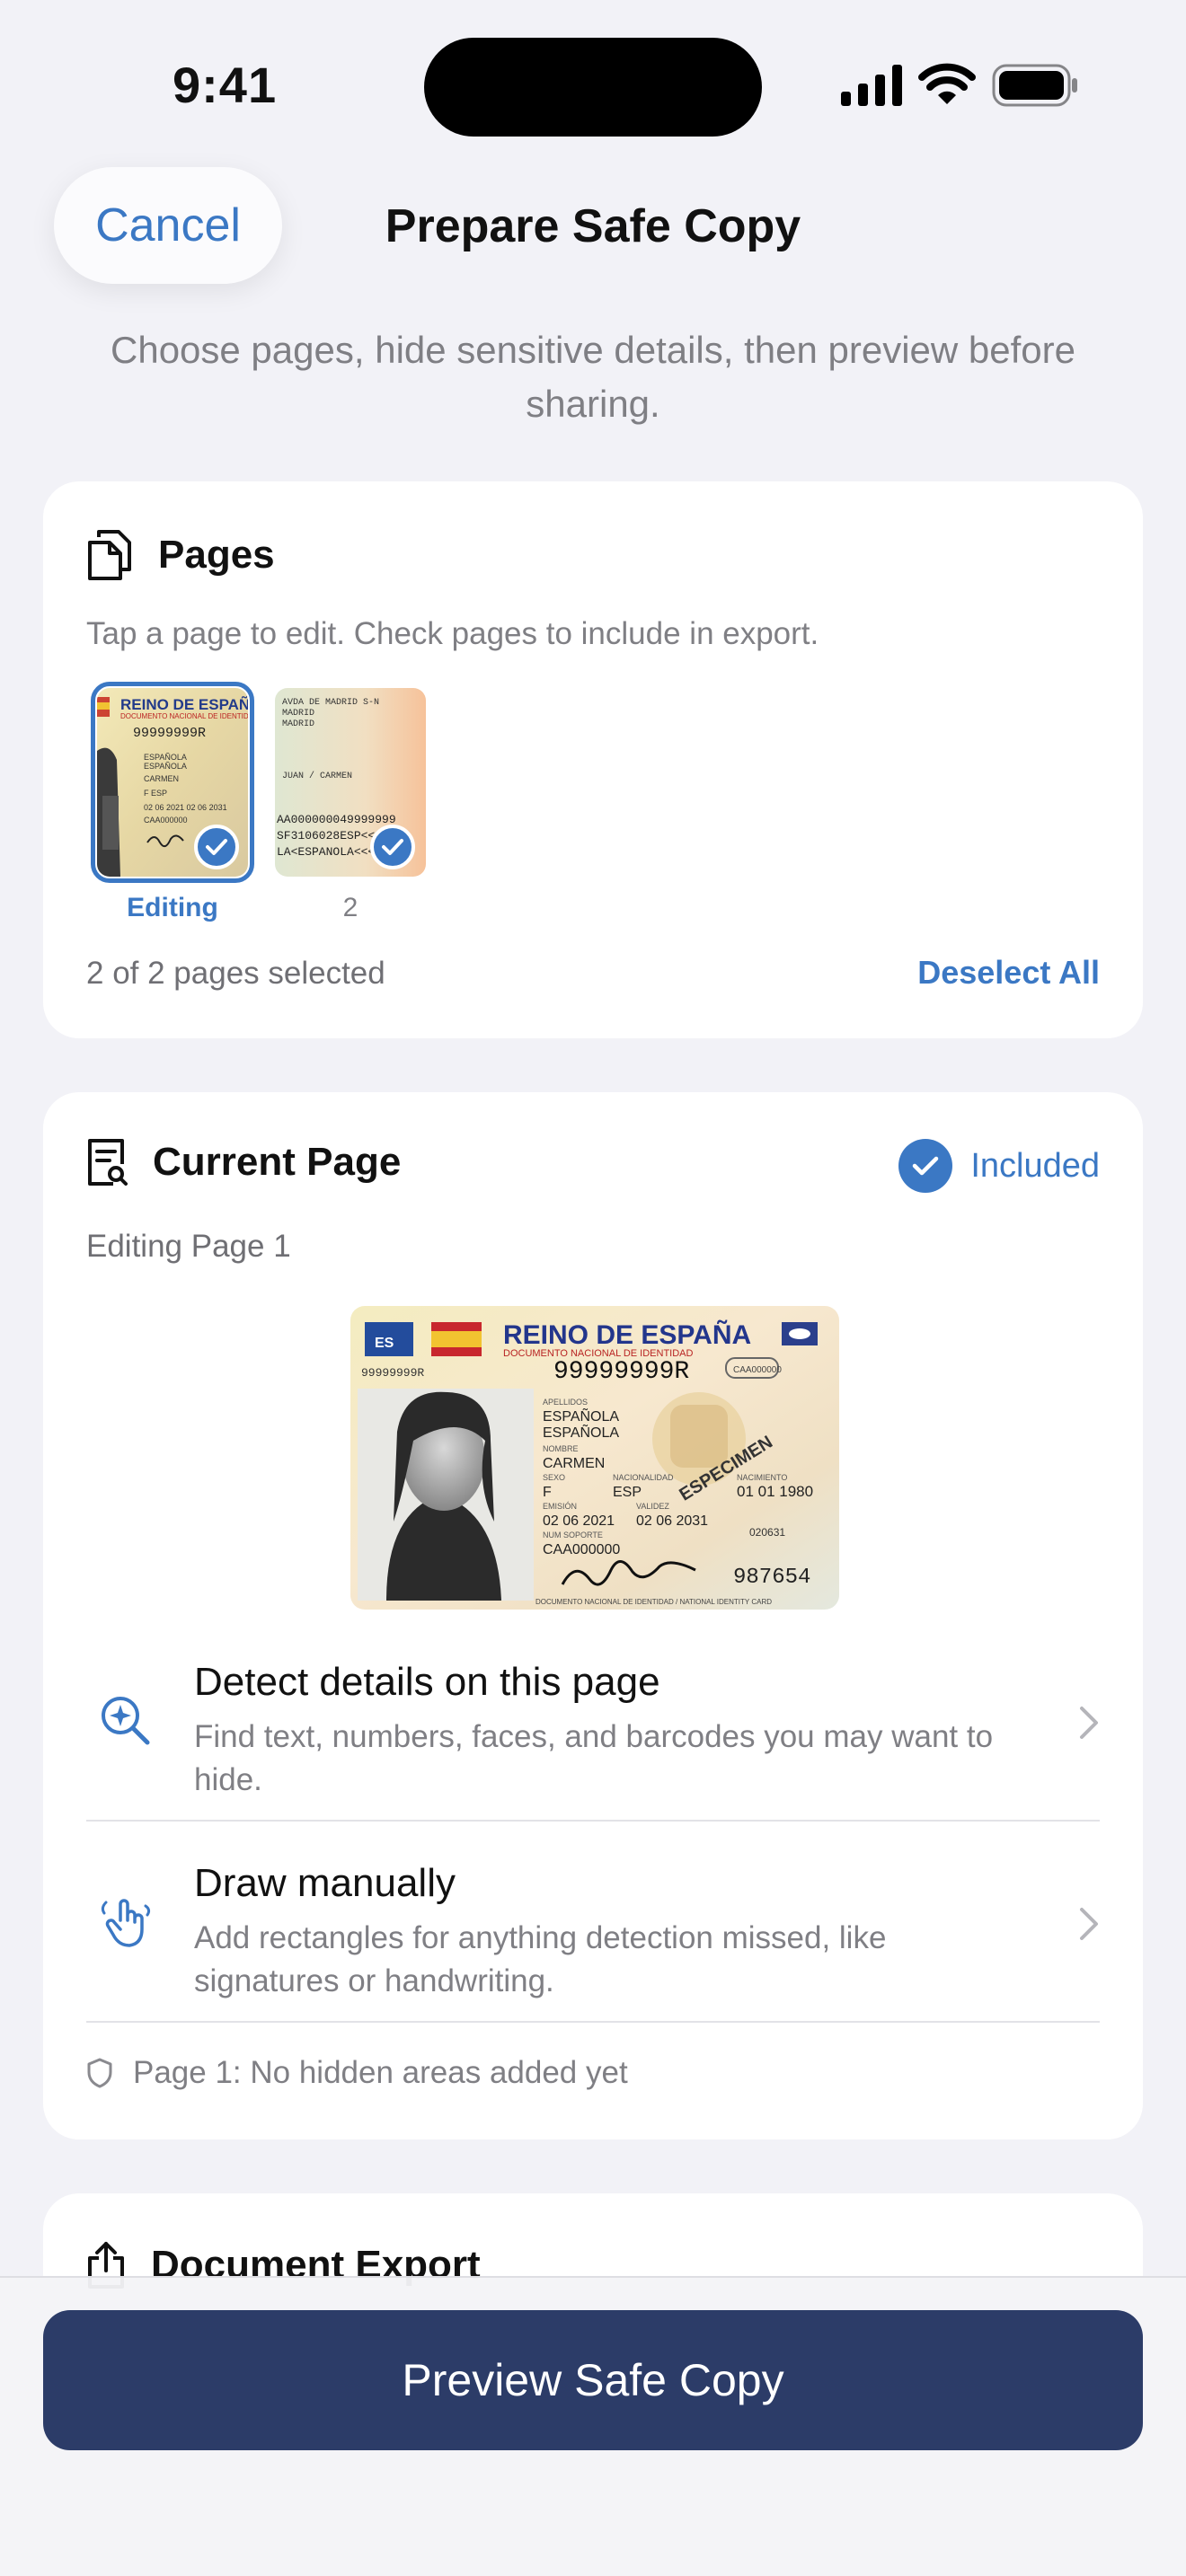 The image size is (1186, 2576). What do you see at coordinates (925, 1166) in the screenshot?
I see `included-check-icon` at bounding box center [925, 1166].